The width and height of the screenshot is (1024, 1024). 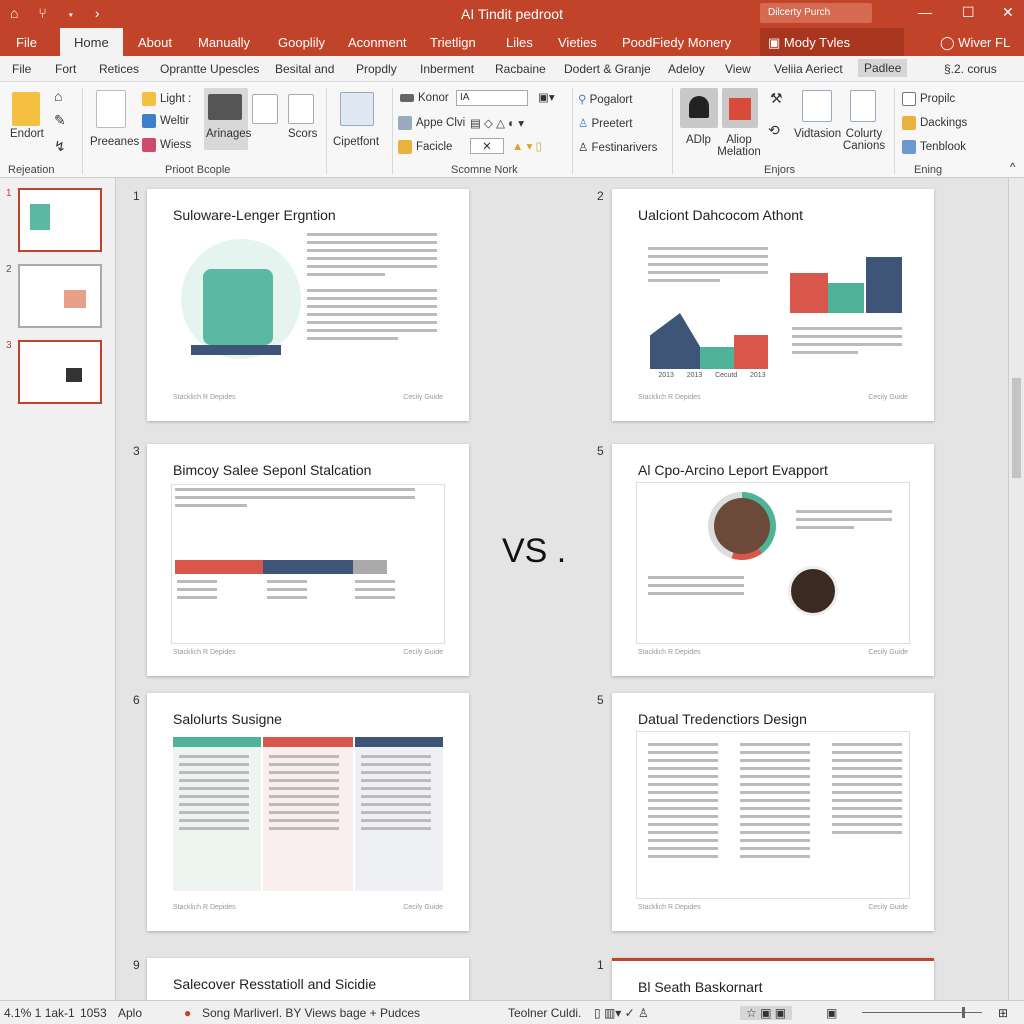 I want to click on endort-button: Endort, so click(x=27, y=134).